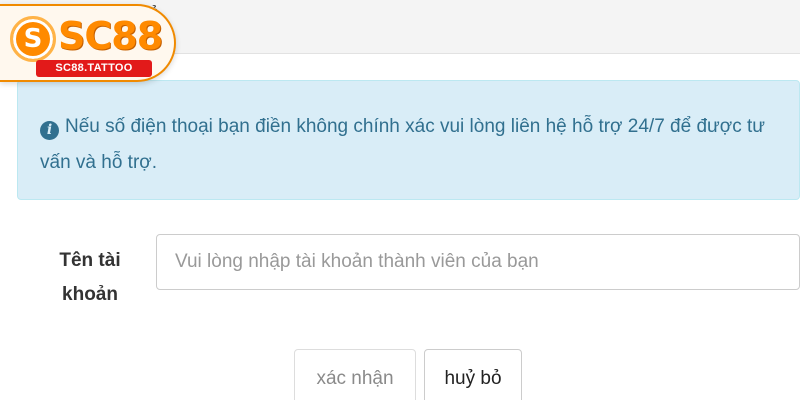  I want to click on username-input, so click(478, 262).